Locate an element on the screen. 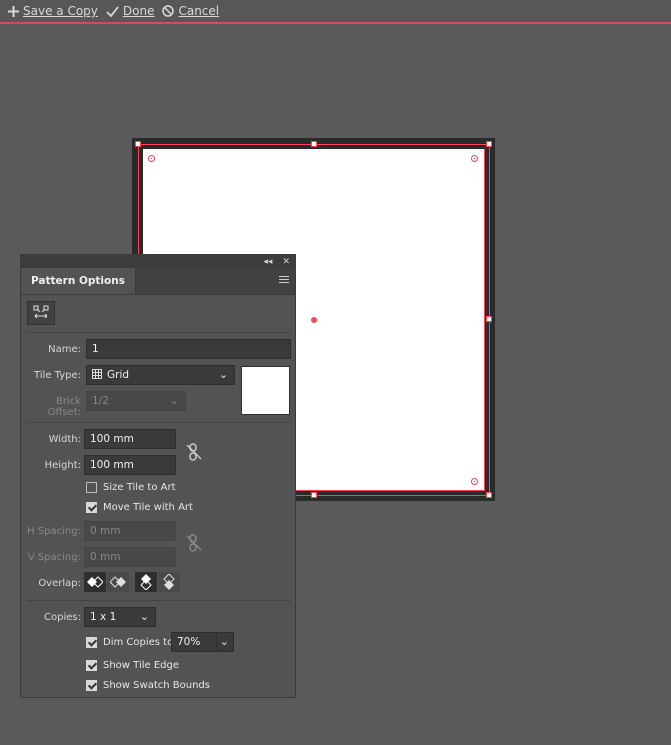 The height and width of the screenshot is (745, 671). panel-menu-icon is located at coordinates (284, 280).